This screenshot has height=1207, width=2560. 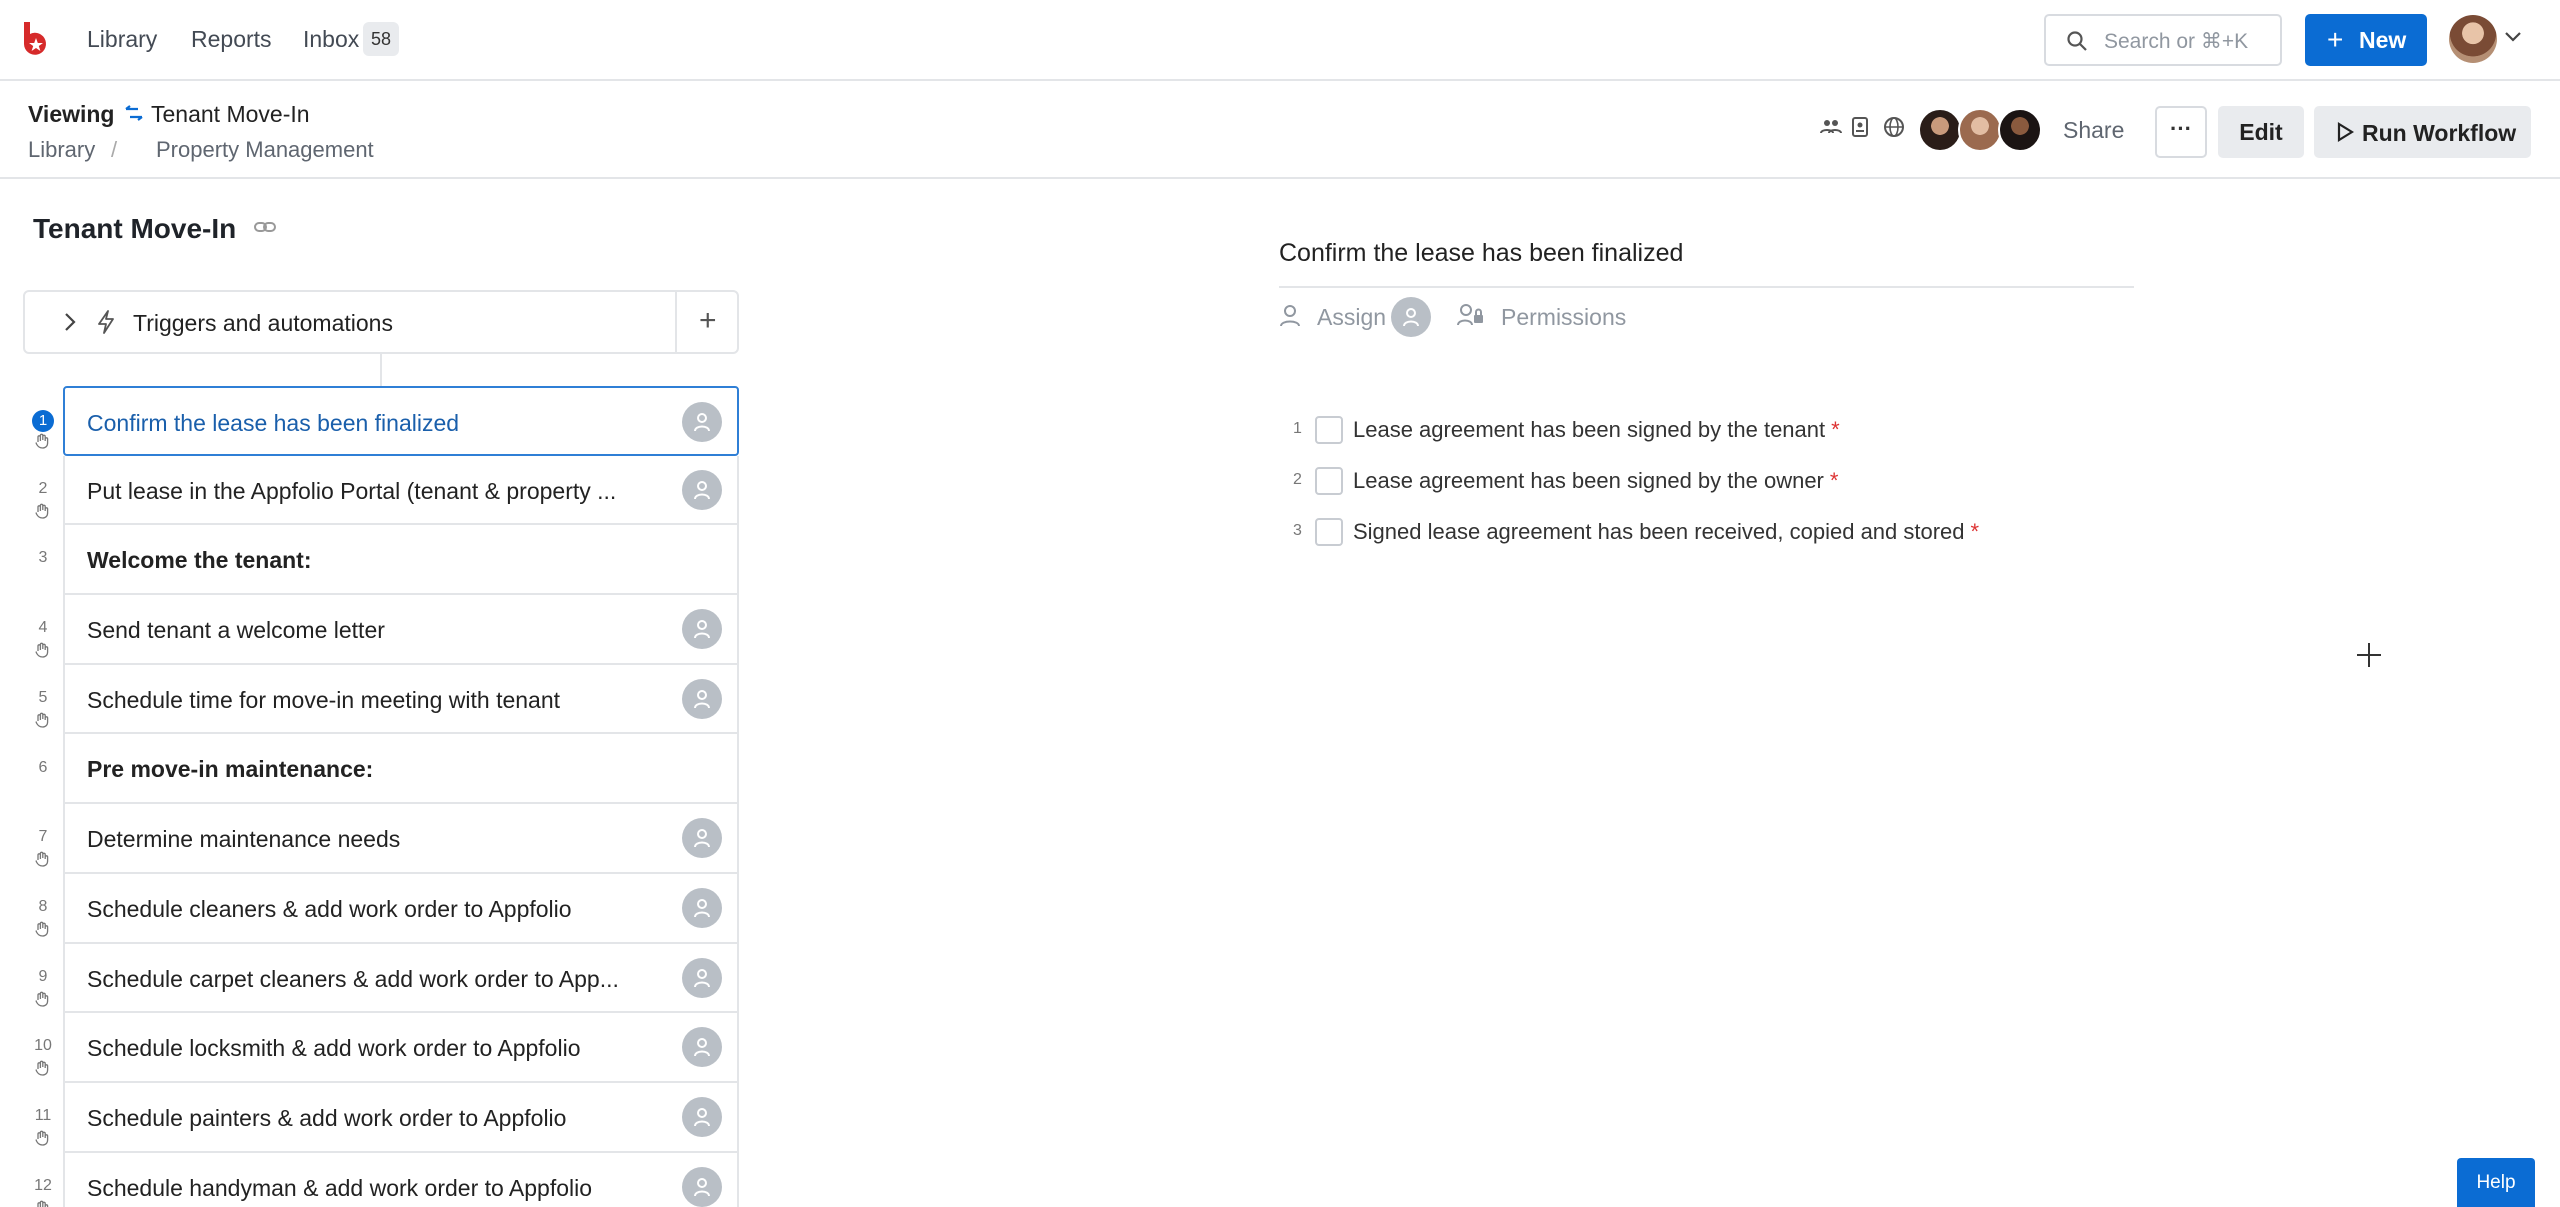 What do you see at coordinates (1563, 317) in the screenshot?
I see `permissions-button: Permissions` at bounding box center [1563, 317].